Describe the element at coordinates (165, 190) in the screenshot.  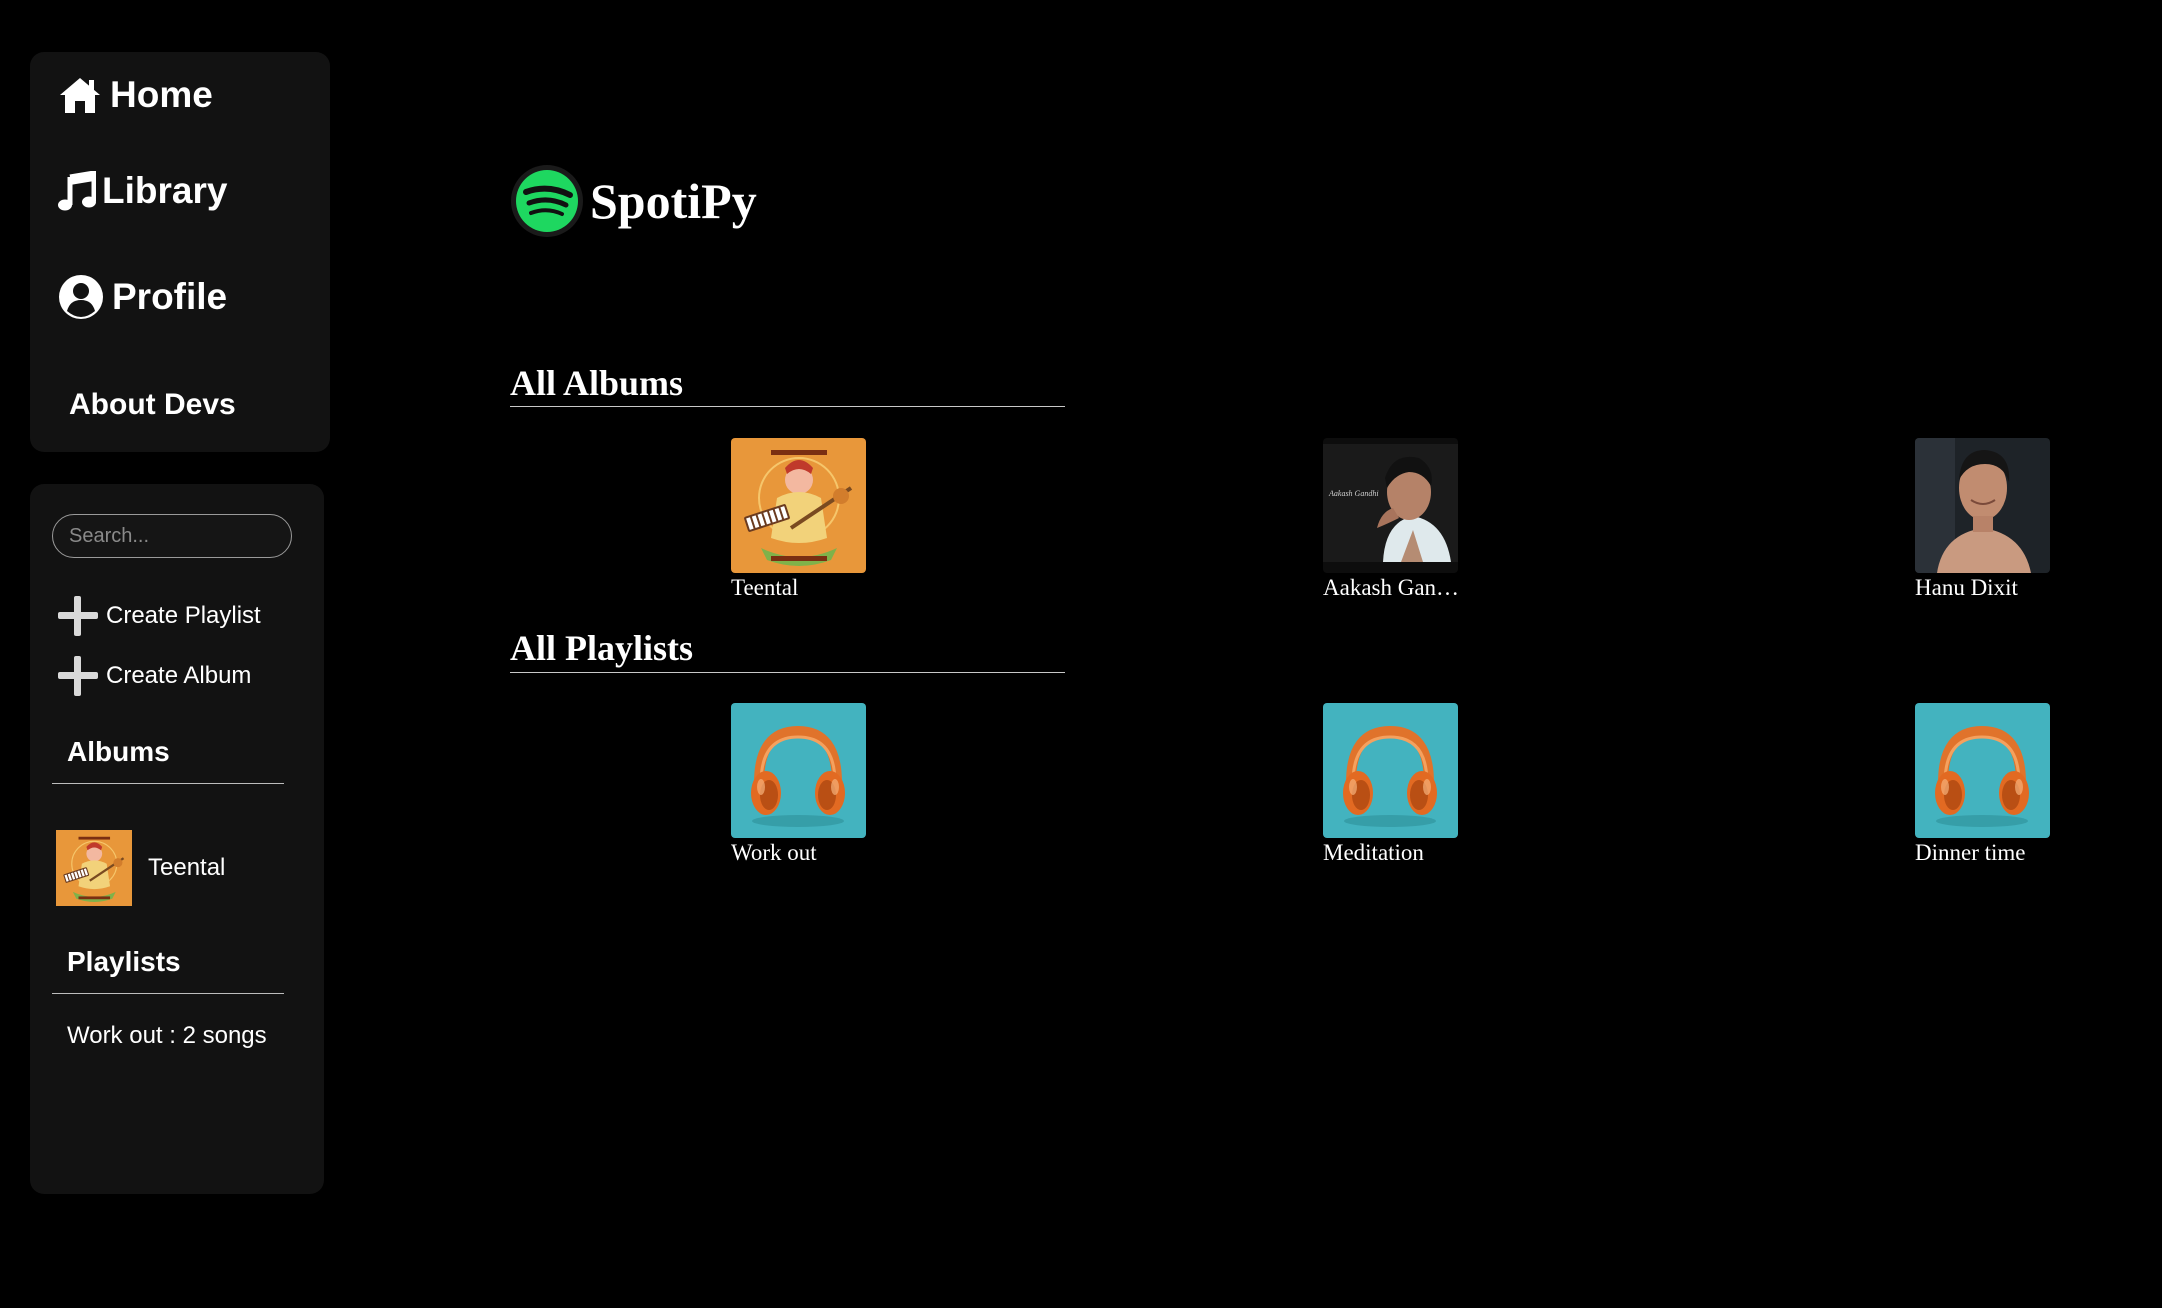
I see `nav-library-label: Library` at that location.